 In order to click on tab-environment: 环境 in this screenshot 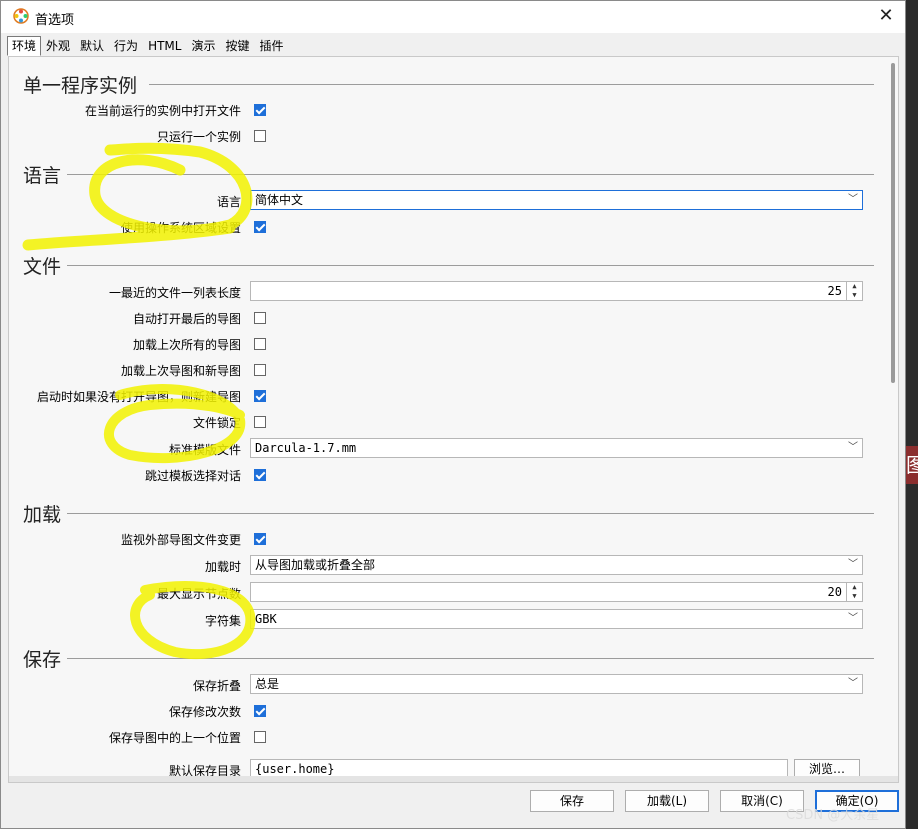, I will do `click(24, 46)`.